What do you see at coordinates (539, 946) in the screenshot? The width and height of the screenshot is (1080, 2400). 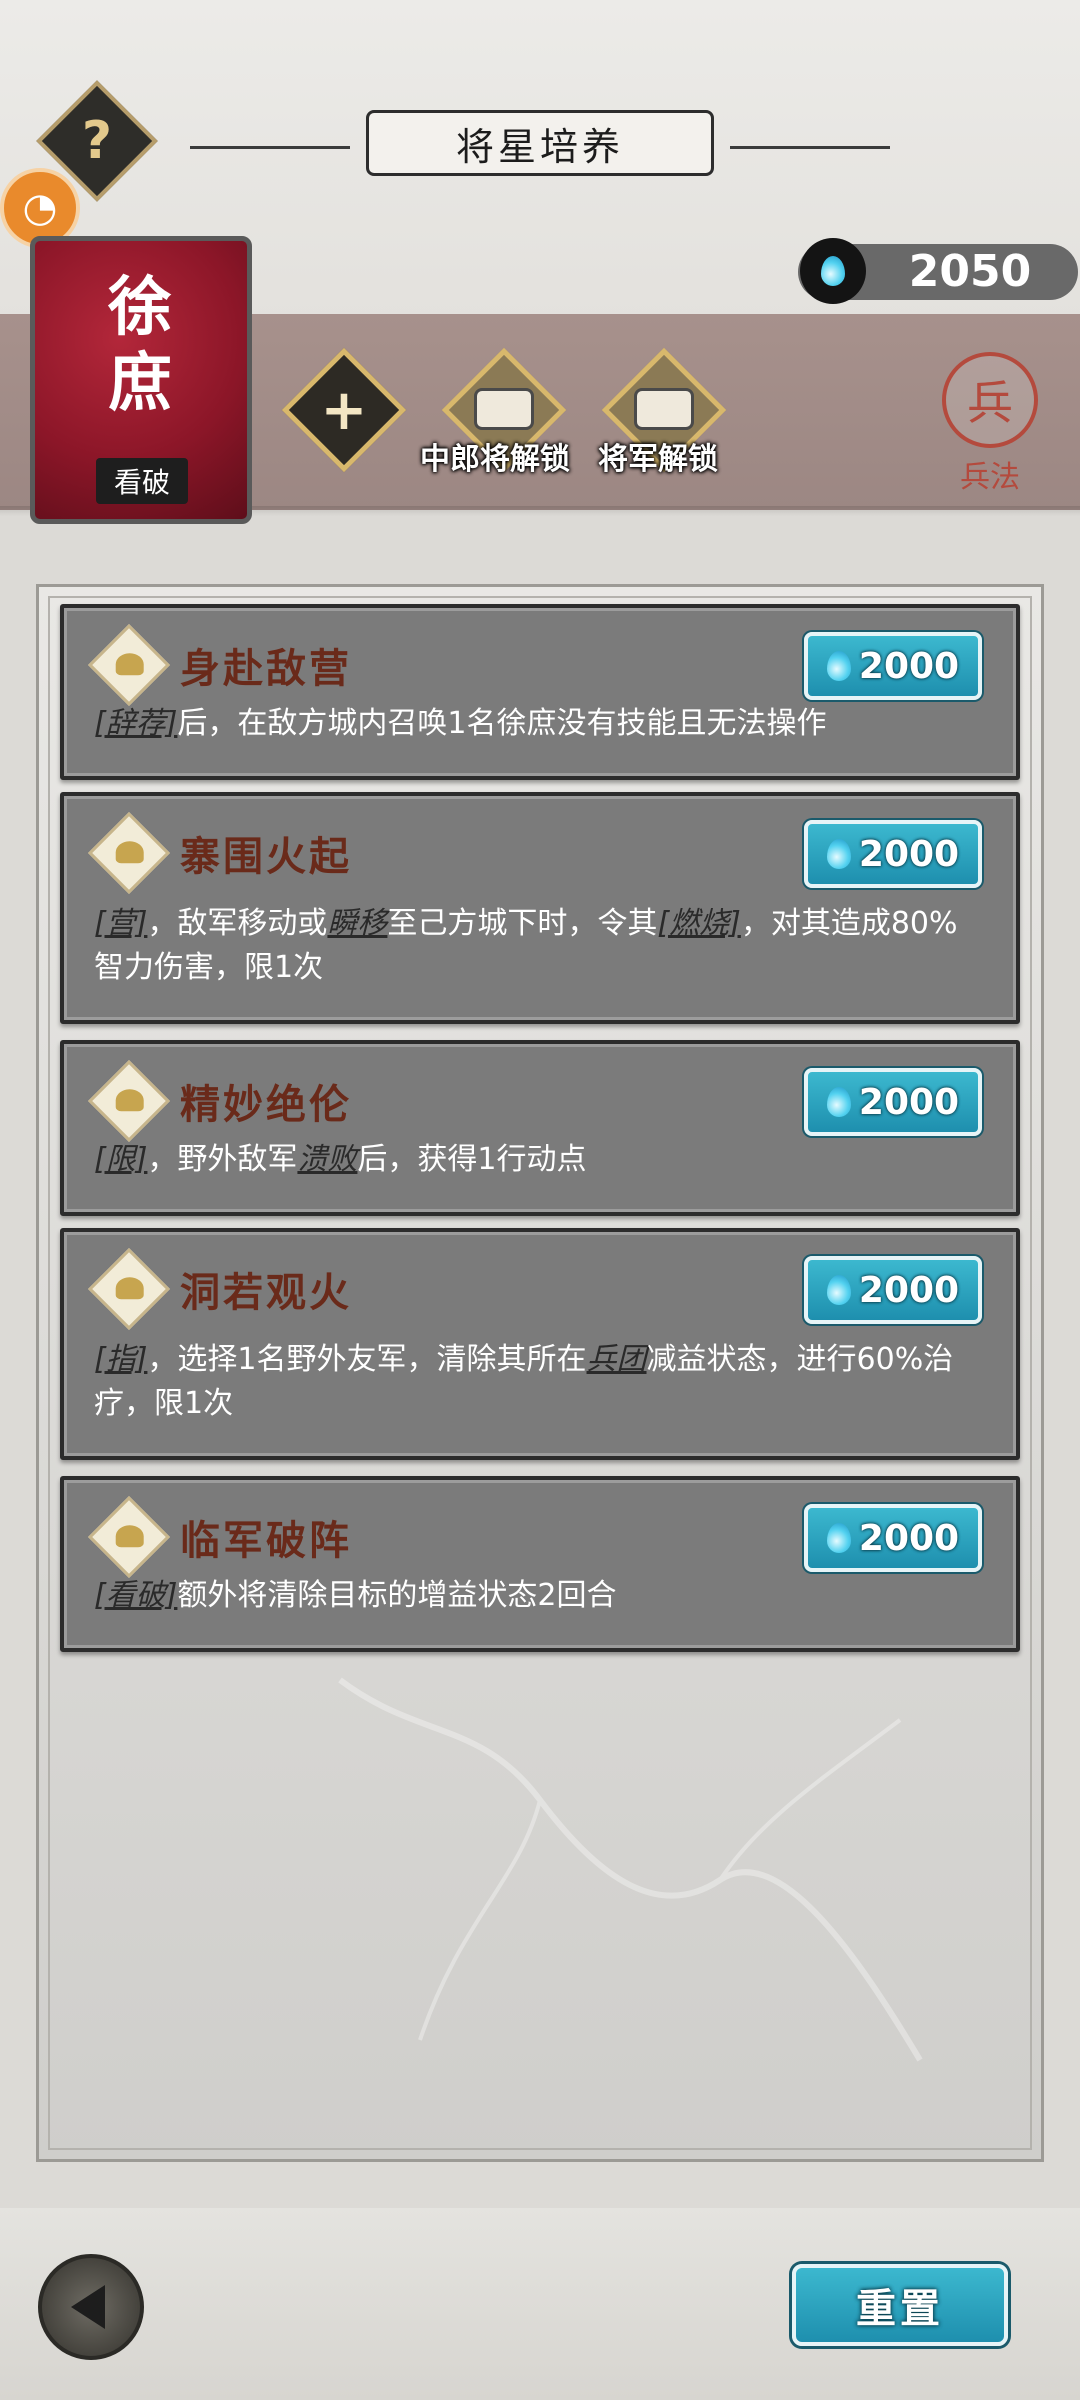 I see `skill-description: [营]，敌军移动或瞬移至己方城下时，令其[燃烧]，对其造成80%智力伤害，限1次` at bounding box center [539, 946].